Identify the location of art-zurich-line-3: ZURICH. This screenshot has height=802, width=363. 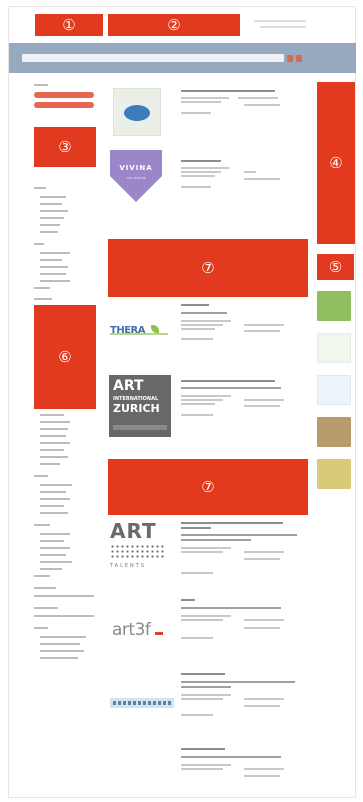
(136, 408).